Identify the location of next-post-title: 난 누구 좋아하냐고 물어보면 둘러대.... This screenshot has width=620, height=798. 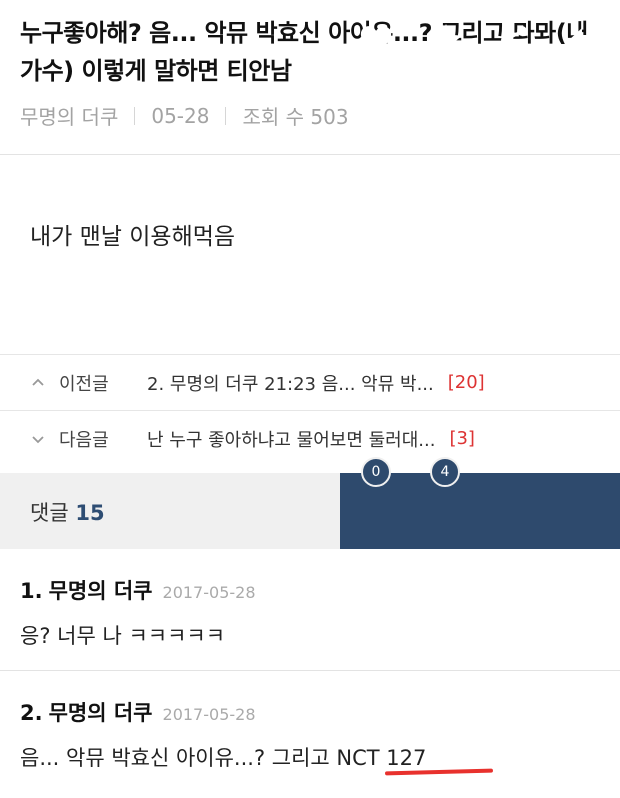
(291, 439).